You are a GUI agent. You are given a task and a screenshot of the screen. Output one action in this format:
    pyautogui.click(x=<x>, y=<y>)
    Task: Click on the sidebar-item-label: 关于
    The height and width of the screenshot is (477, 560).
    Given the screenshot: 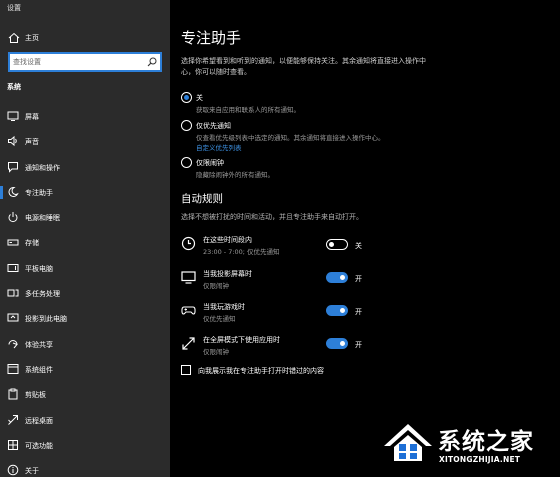 What is the action you would take?
    pyautogui.click(x=32, y=471)
    